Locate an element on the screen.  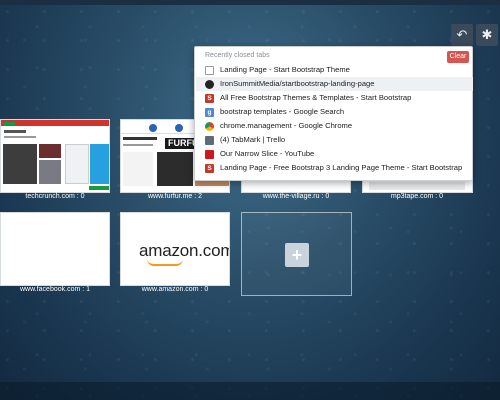
closed-tab-label: chrome.management - Google Chrome is located at coordinates (286, 125).